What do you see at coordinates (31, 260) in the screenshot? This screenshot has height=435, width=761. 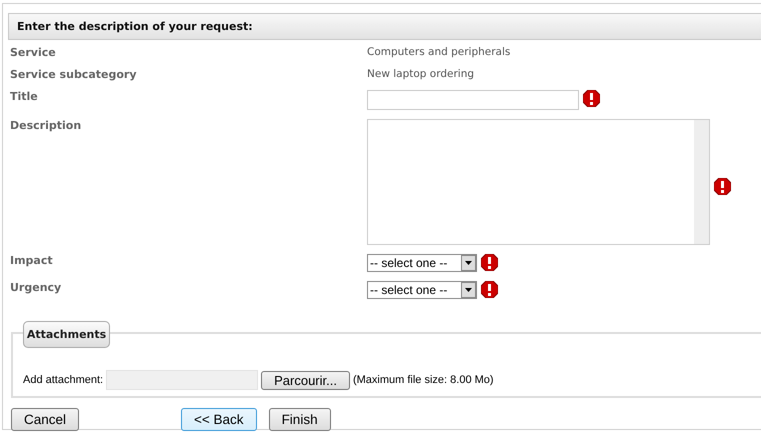 I see `field-label: Impact` at bounding box center [31, 260].